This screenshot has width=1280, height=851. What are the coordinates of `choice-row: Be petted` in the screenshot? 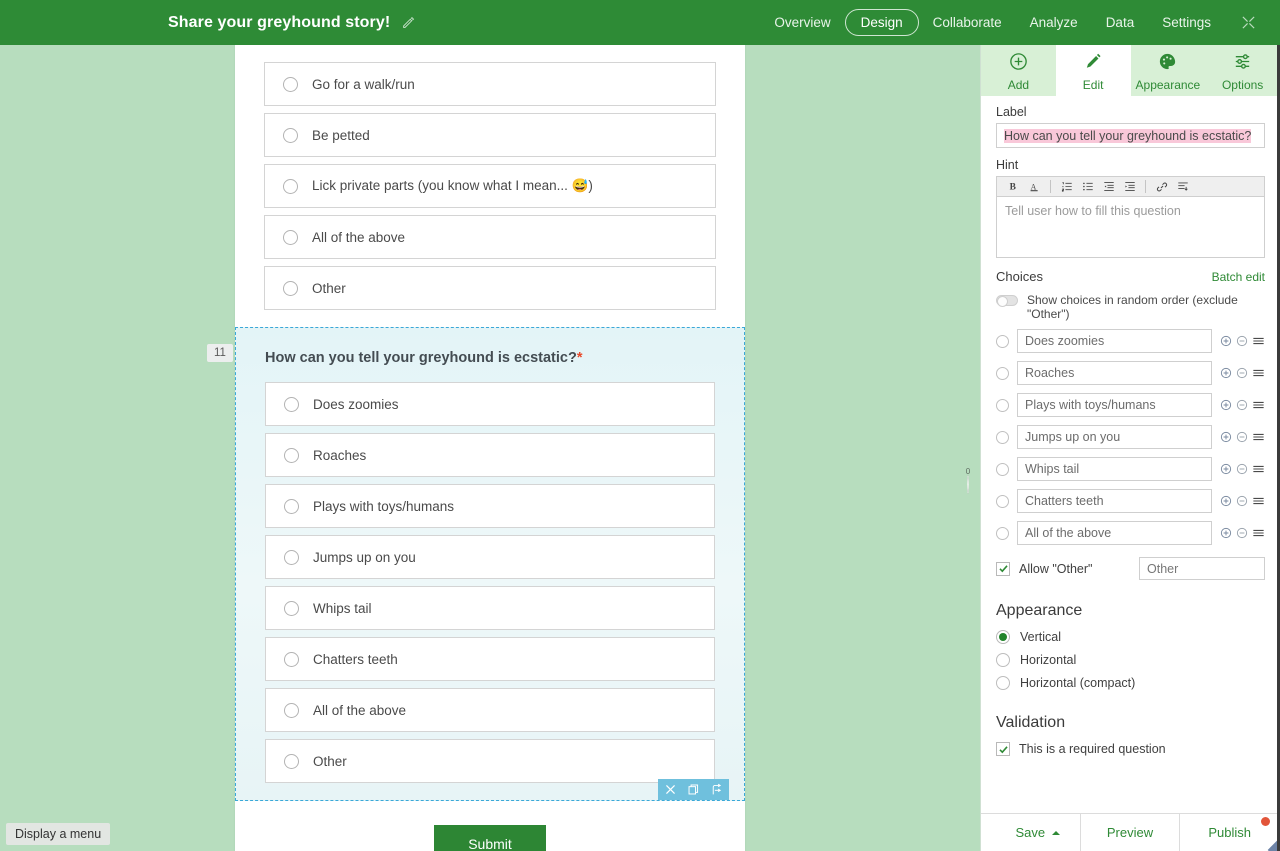 It's located at (490, 135).